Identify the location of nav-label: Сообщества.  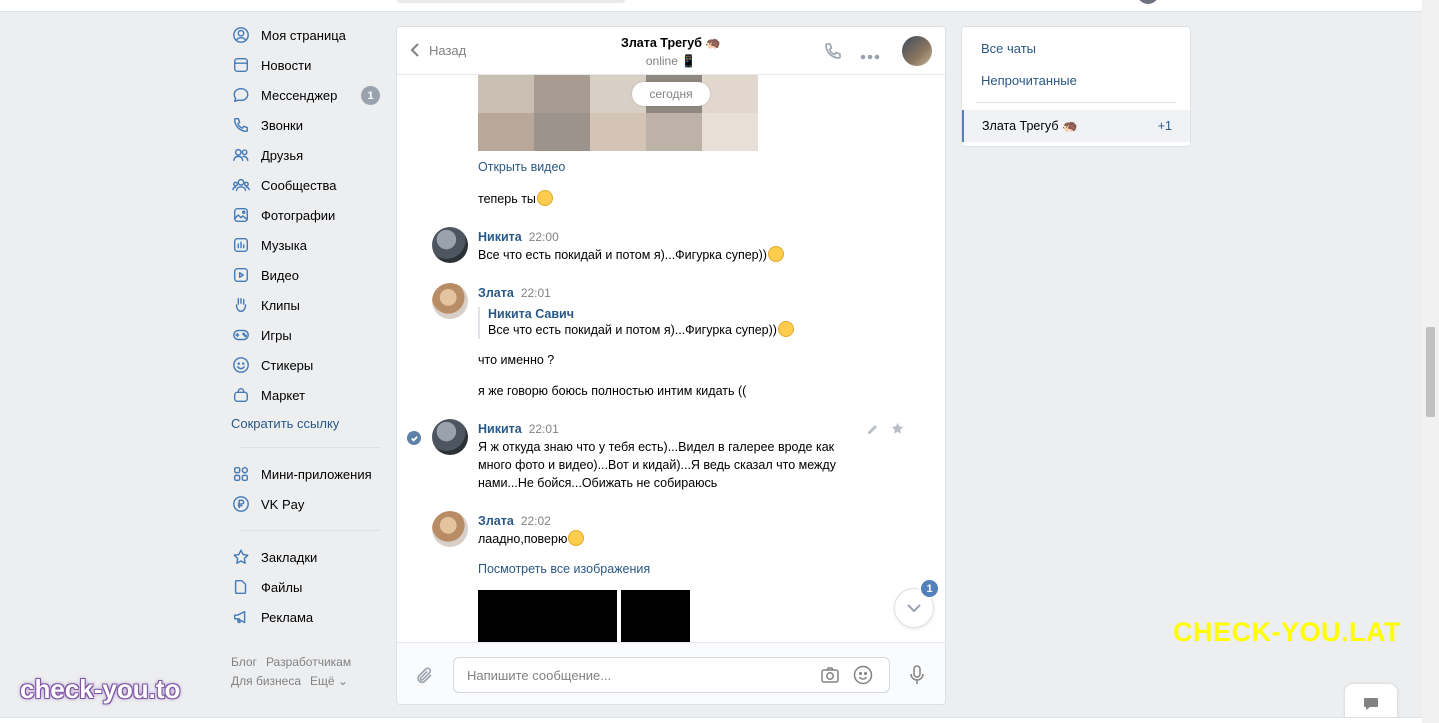
(299, 185).